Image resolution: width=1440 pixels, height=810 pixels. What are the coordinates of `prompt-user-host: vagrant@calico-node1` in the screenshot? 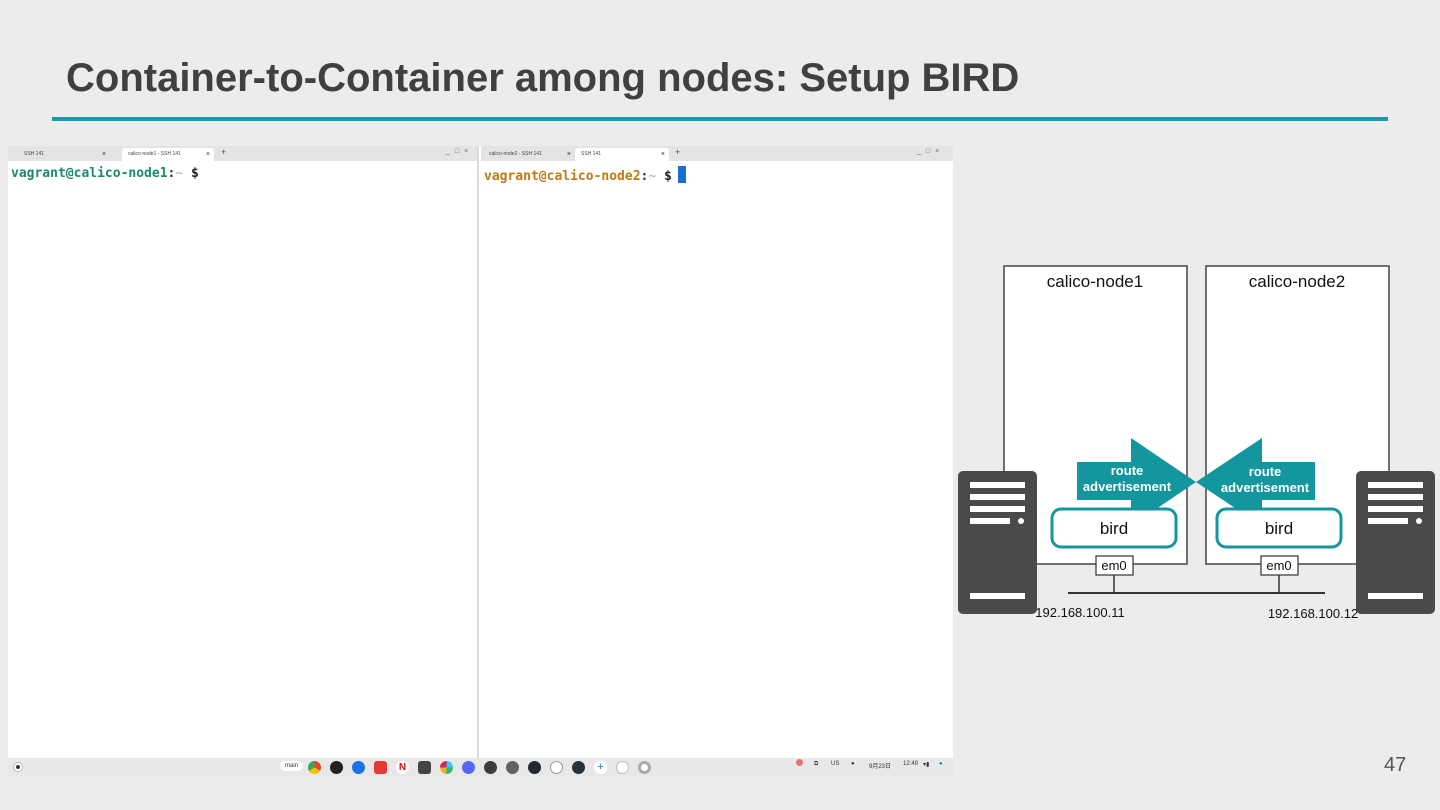 It's located at (89, 173).